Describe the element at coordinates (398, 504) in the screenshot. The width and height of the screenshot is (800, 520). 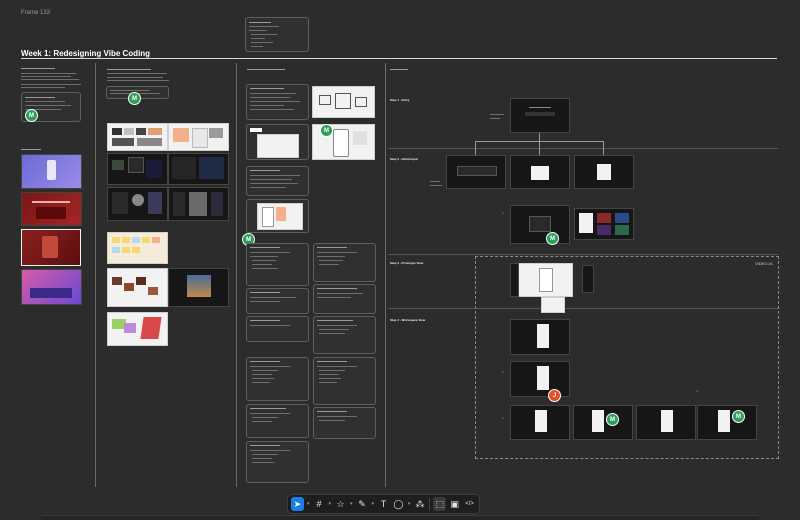
I see `comment-icon: ◯` at that location.